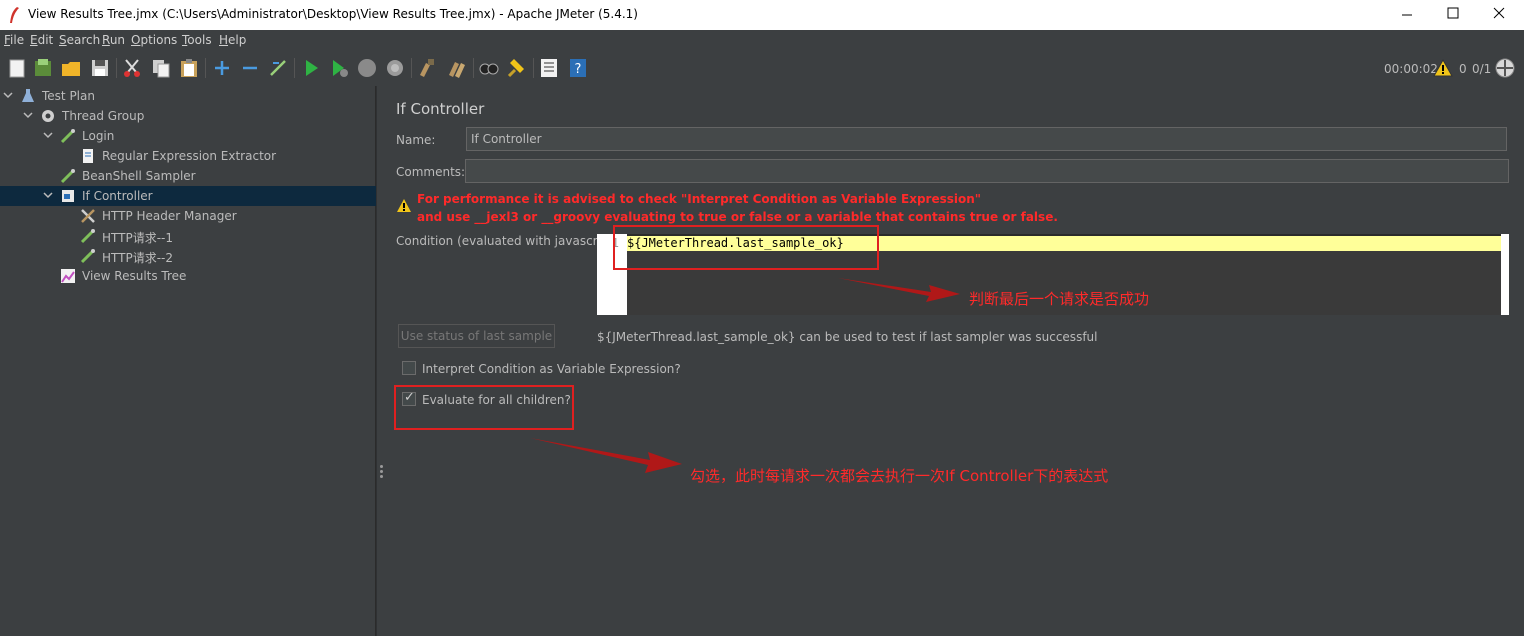 The height and width of the screenshot is (636, 1524). Describe the element at coordinates (278, 68) in the screenshot. I see `toggle-icon` at that location.